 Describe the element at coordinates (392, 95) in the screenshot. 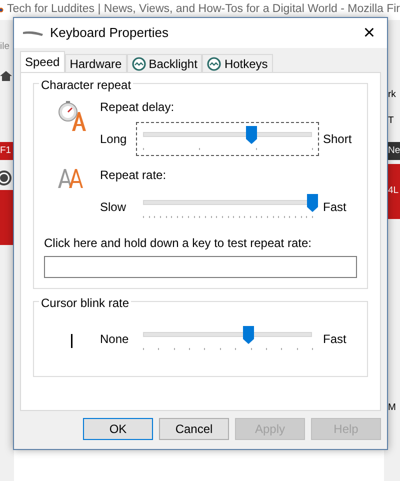

I see `text-fragment: rk` at that location.